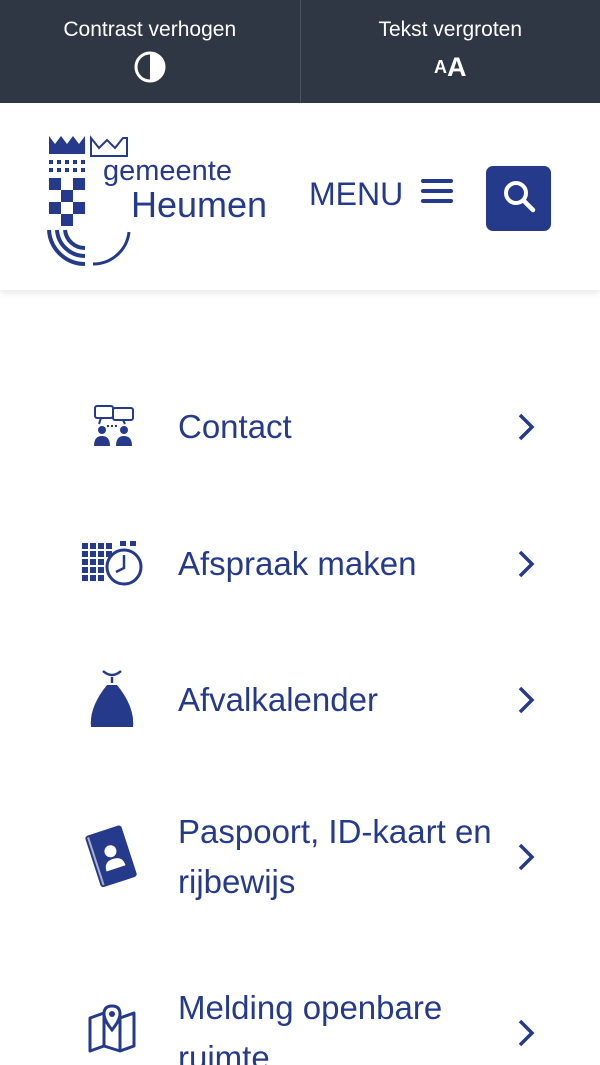 This screenshot has height=1065, width=600. I want to click on textsize-small-a: A, so click(440, 67).